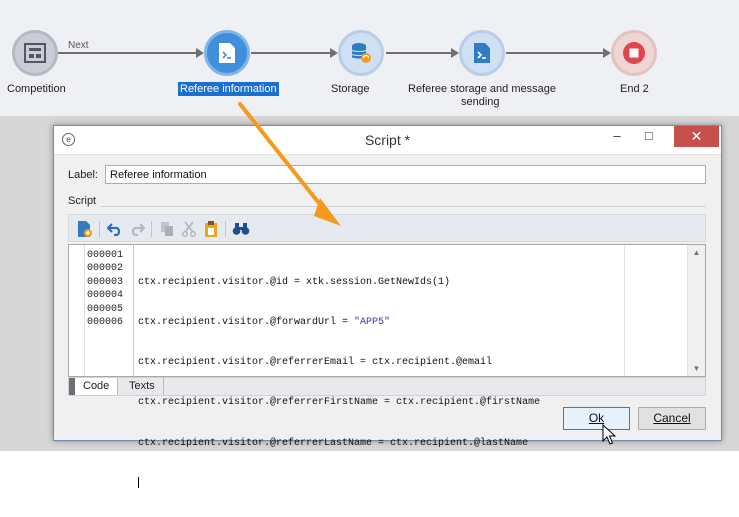 Image resolution: width=739 pixels, height=517 pixels. What do you see at coordinates (482, 89) in the screenshot?
I see `node-label-referee-storage-line1: Referee storage and message` at bounding box center [482, 89].